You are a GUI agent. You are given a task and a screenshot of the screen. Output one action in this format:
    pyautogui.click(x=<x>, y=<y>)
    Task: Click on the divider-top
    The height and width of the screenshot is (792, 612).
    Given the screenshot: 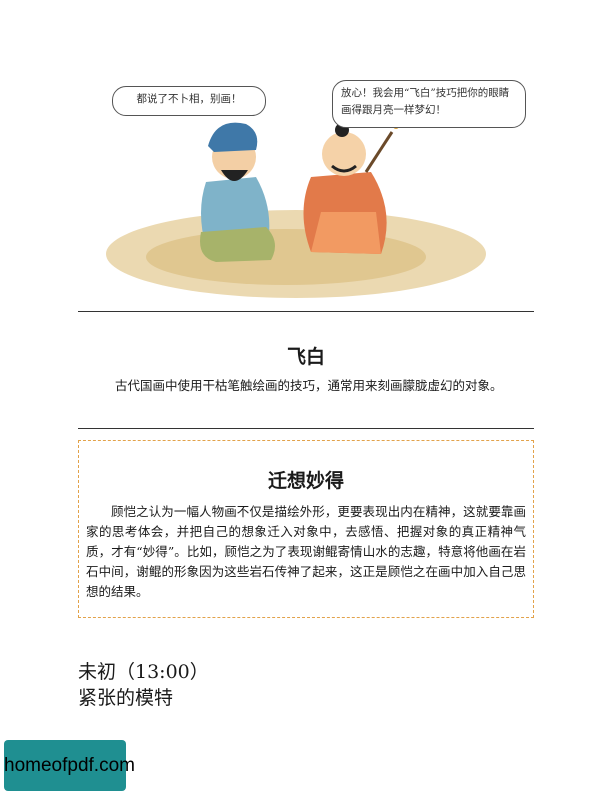 What is the action you would take?
    pyautogui.click(x=306, y=311)
    